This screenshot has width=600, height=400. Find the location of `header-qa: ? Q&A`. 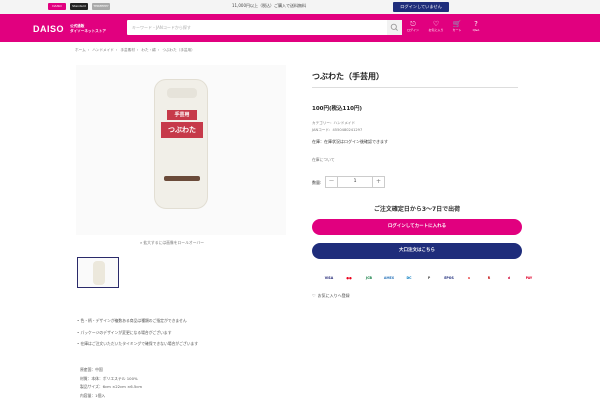

header-qa: ? Q&A is located at coordinates (476, 26).